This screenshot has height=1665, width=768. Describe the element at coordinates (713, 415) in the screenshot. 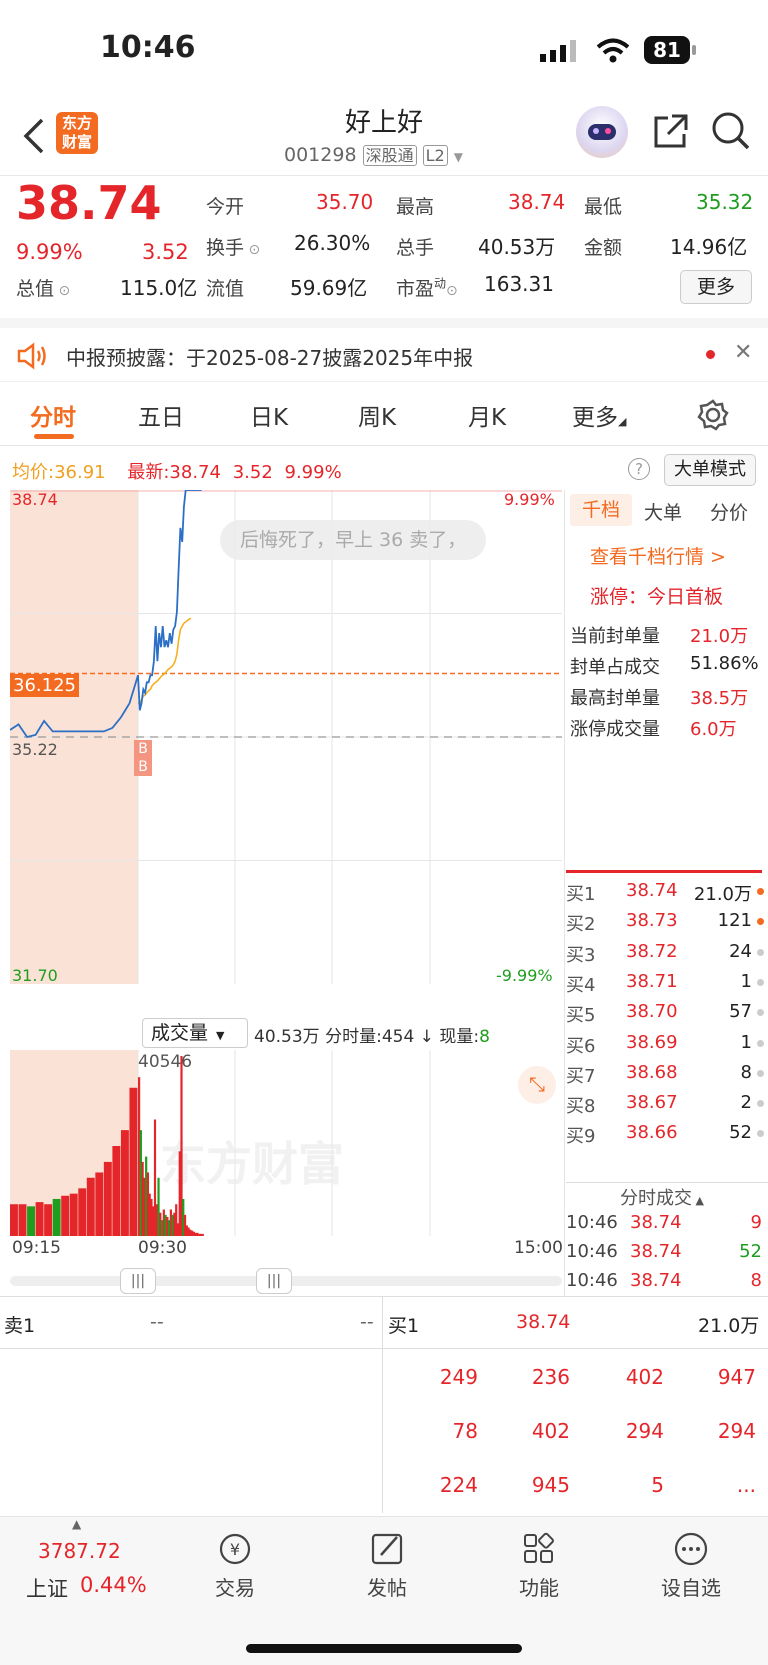

I see `settings-gear-icon` at that location.